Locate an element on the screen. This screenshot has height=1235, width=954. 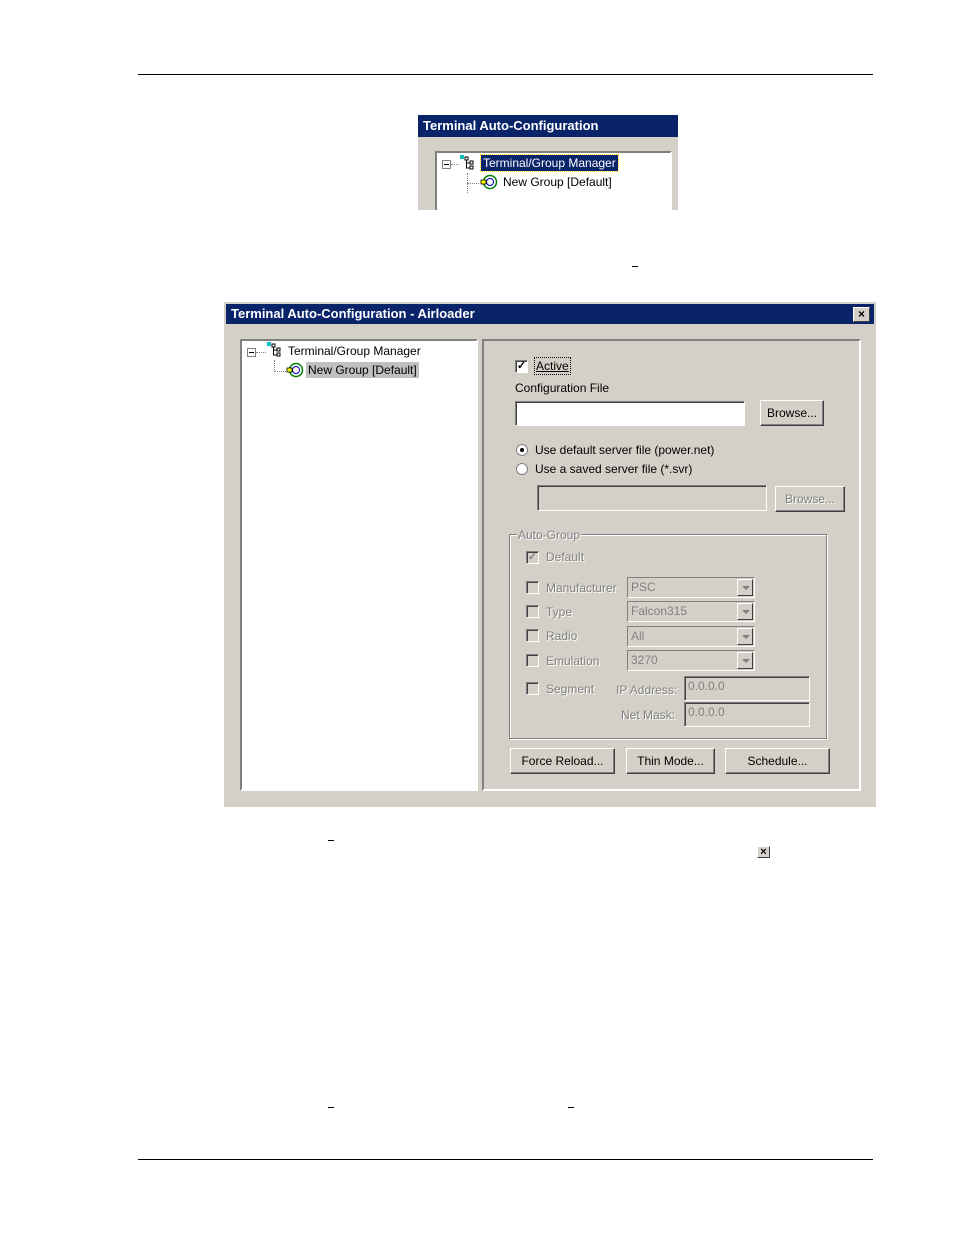
default-server-radio is located at coordinates (522, 450).